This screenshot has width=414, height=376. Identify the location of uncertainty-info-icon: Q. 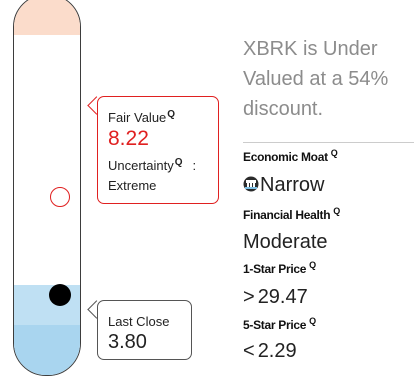
(179, 162).